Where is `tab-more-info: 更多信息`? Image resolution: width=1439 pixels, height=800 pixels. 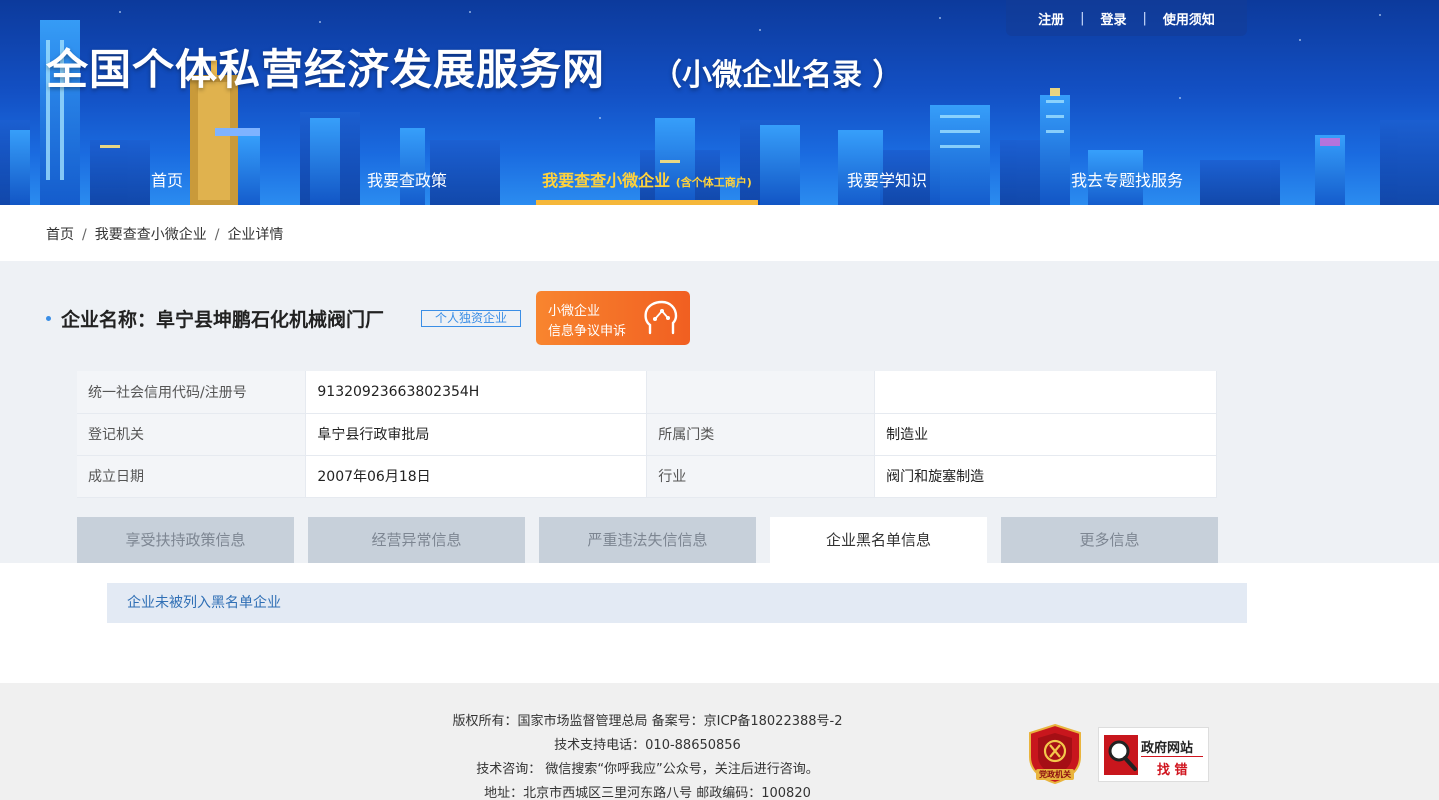
tab-more-info: 更多信息 is located at coordinates (1109, 540).